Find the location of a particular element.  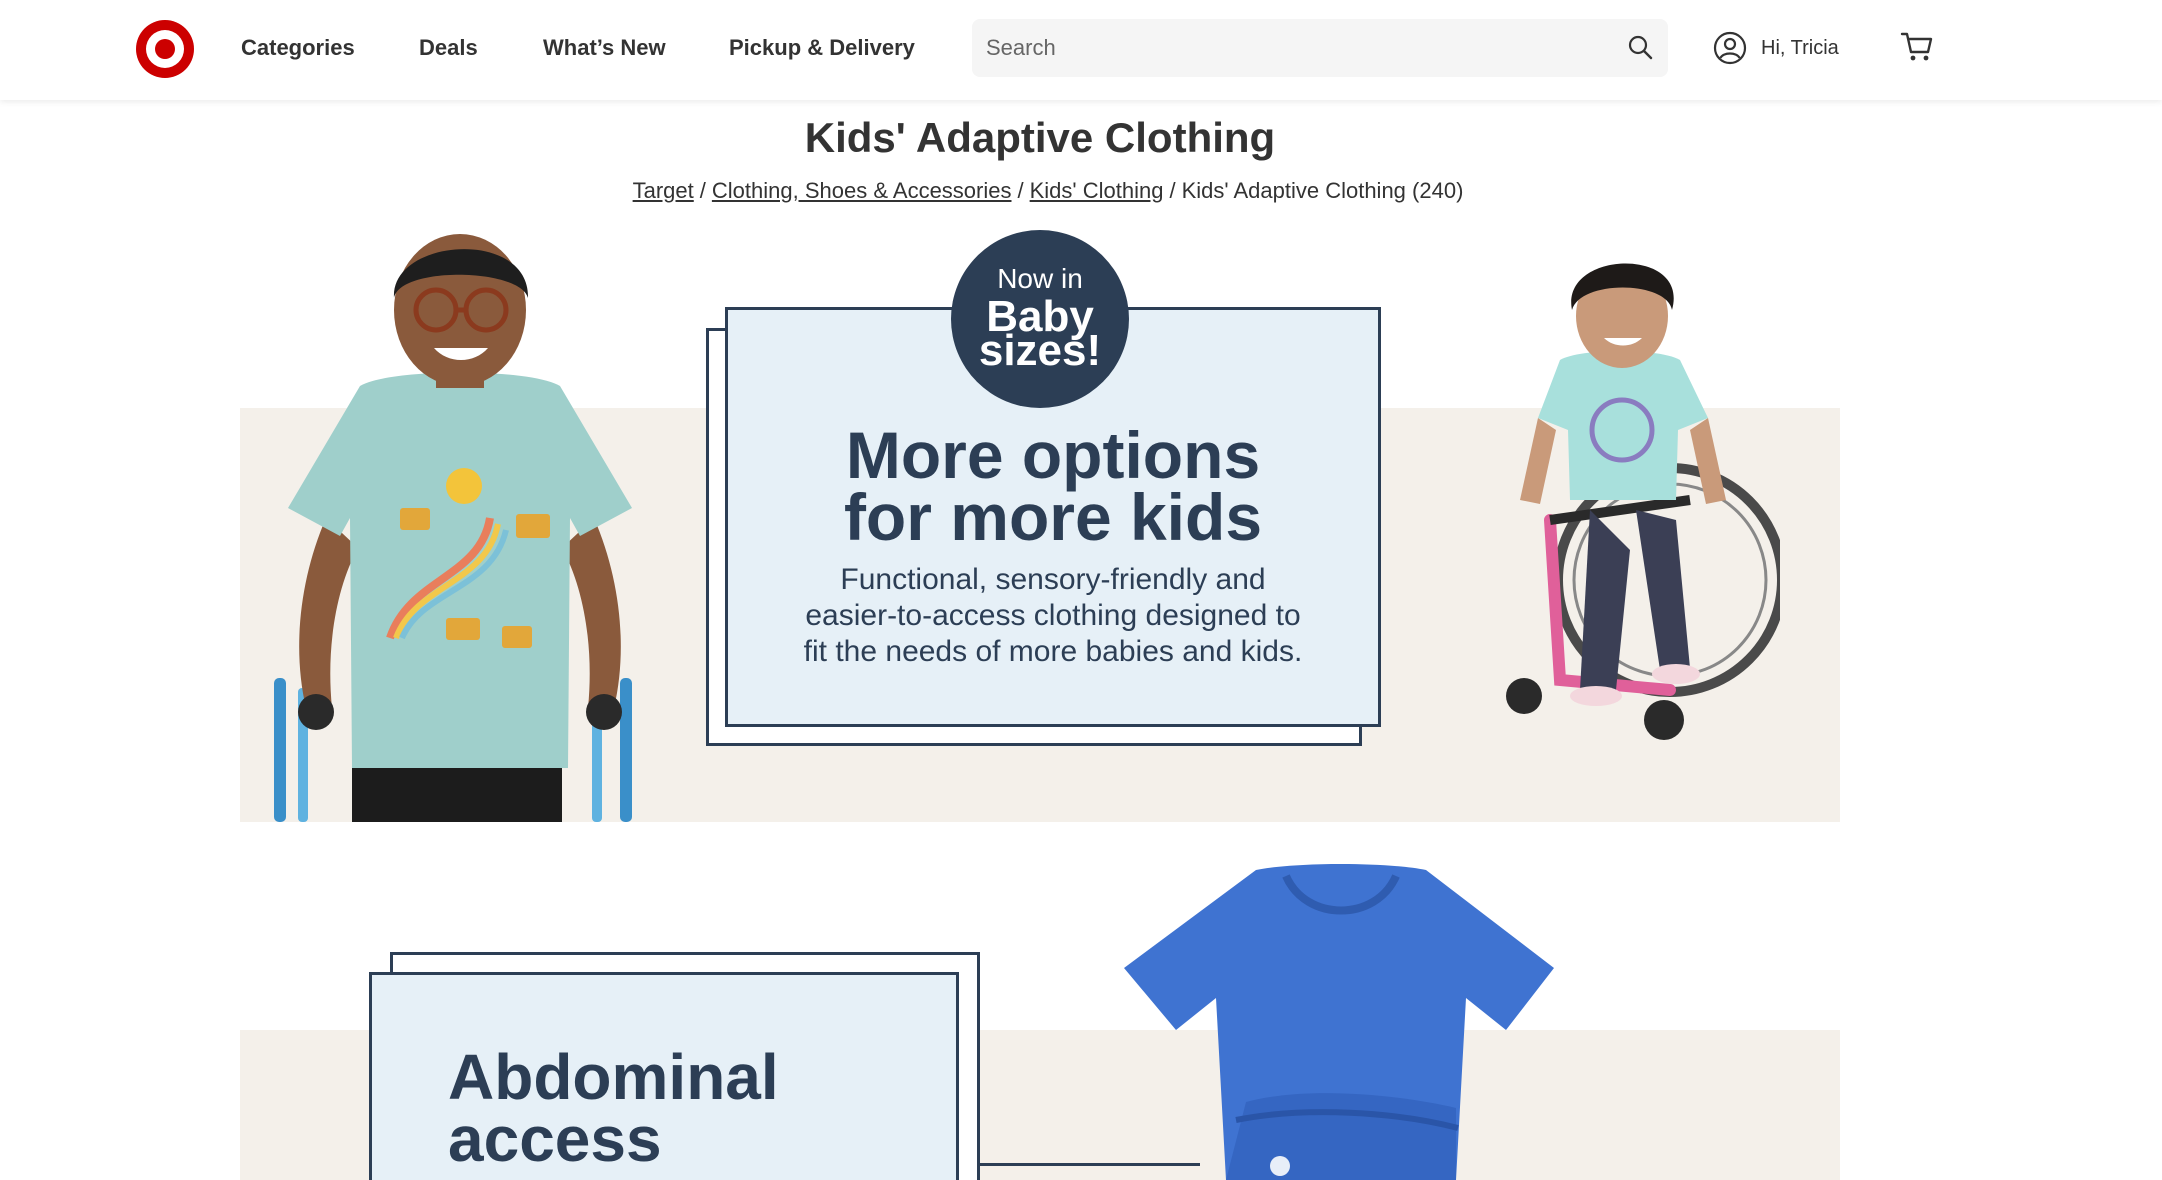

nav-deals: Deals is located at coordinates (448, 48).